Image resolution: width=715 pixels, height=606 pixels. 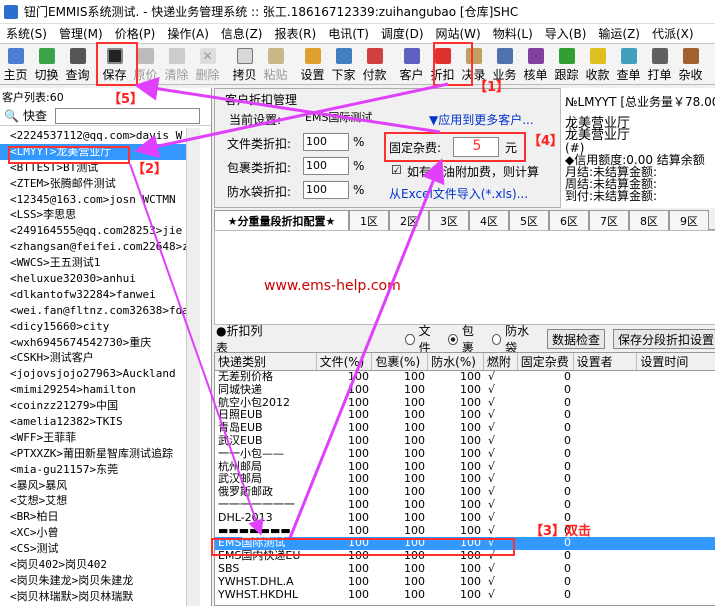 I want to click on menu-info: 信息(Z), so click(x=242, y=33).